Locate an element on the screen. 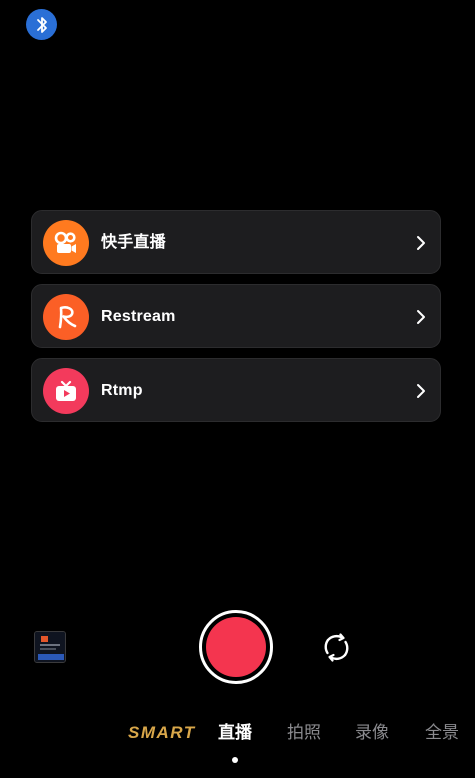 The height and width of the screenshot is (778, 475). mode-smart: SMART is located at coordinates (162, 733).